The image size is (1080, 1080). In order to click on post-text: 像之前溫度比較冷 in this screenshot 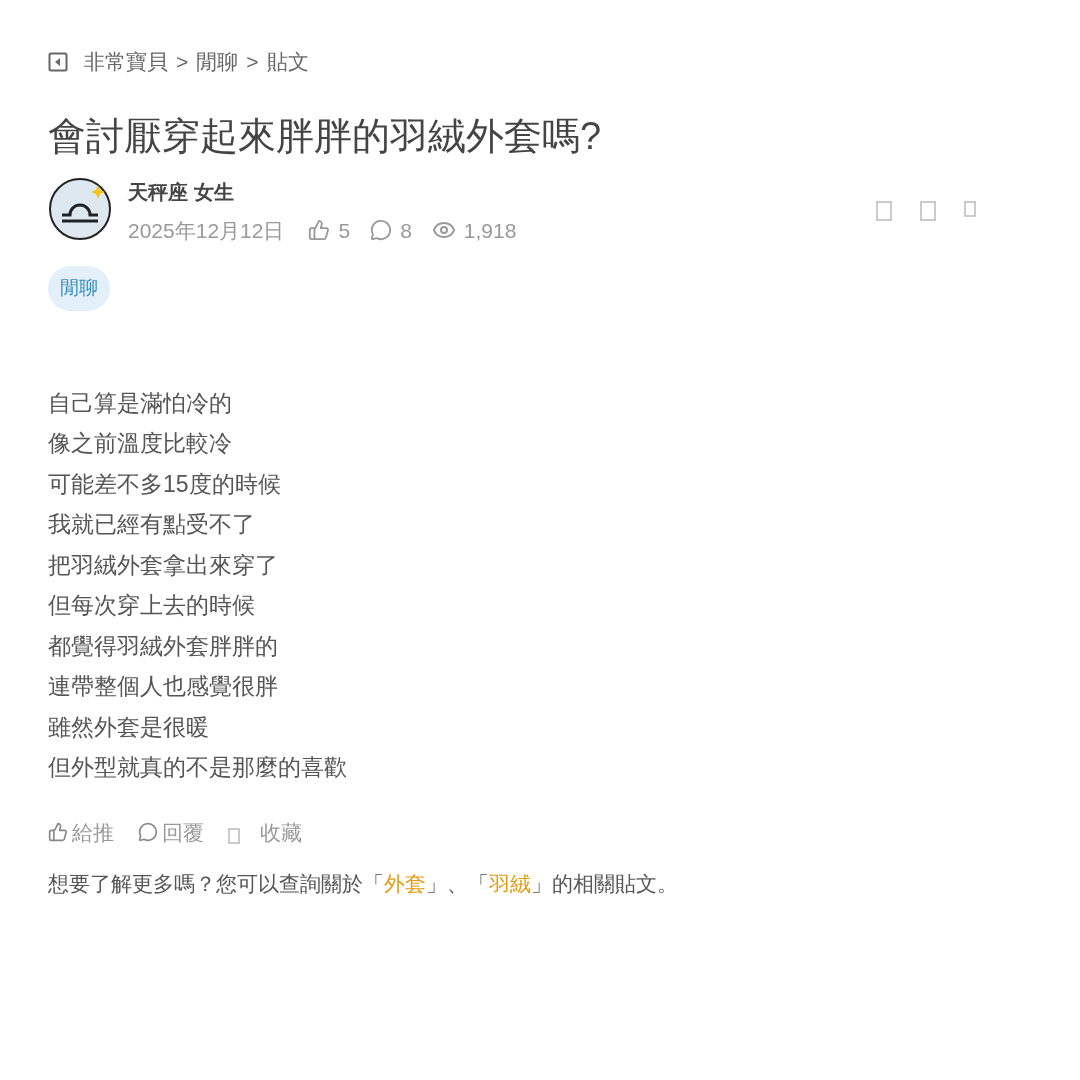, I will do `click(140, 443)`.